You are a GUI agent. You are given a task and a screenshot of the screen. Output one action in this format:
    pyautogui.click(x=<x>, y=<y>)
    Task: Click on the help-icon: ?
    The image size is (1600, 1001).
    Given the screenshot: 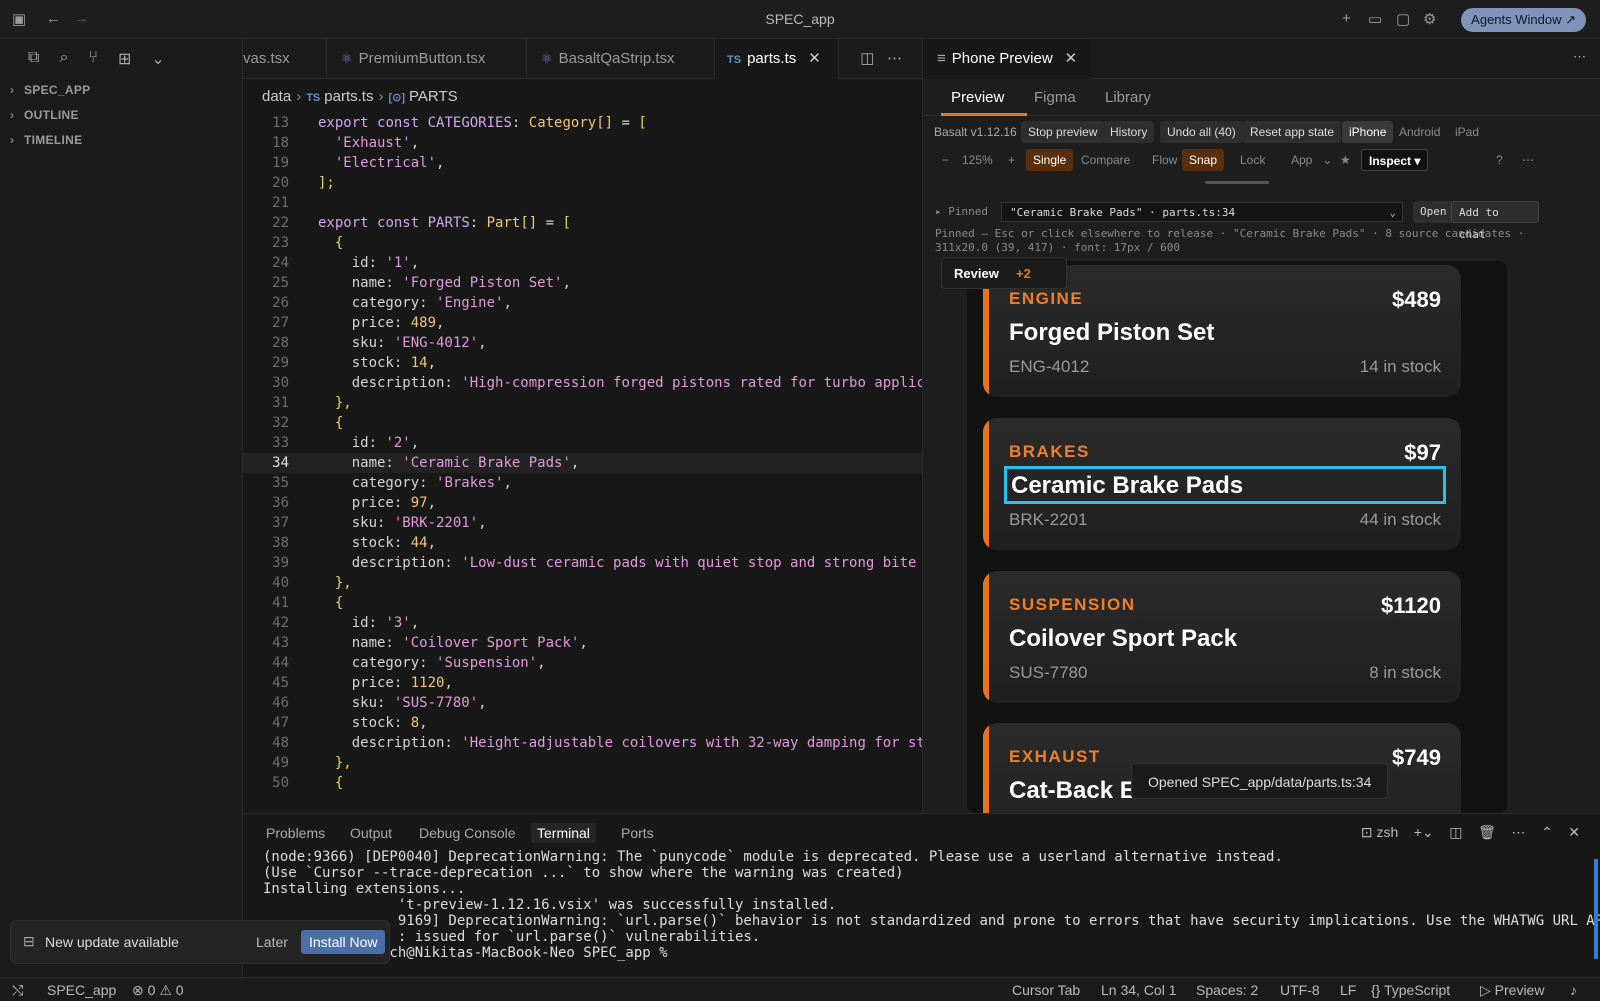 What is the action you would take?
    pyautogui.click(x=1499, y=160)
    